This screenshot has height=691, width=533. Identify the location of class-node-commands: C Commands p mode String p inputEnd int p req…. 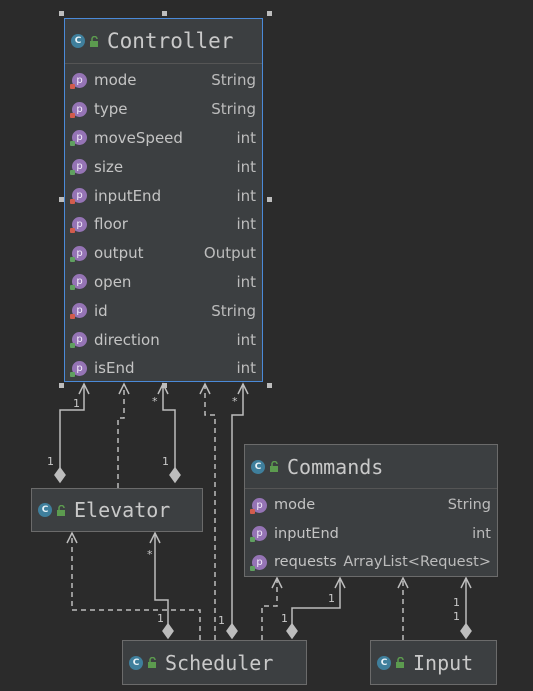
(371, 510).